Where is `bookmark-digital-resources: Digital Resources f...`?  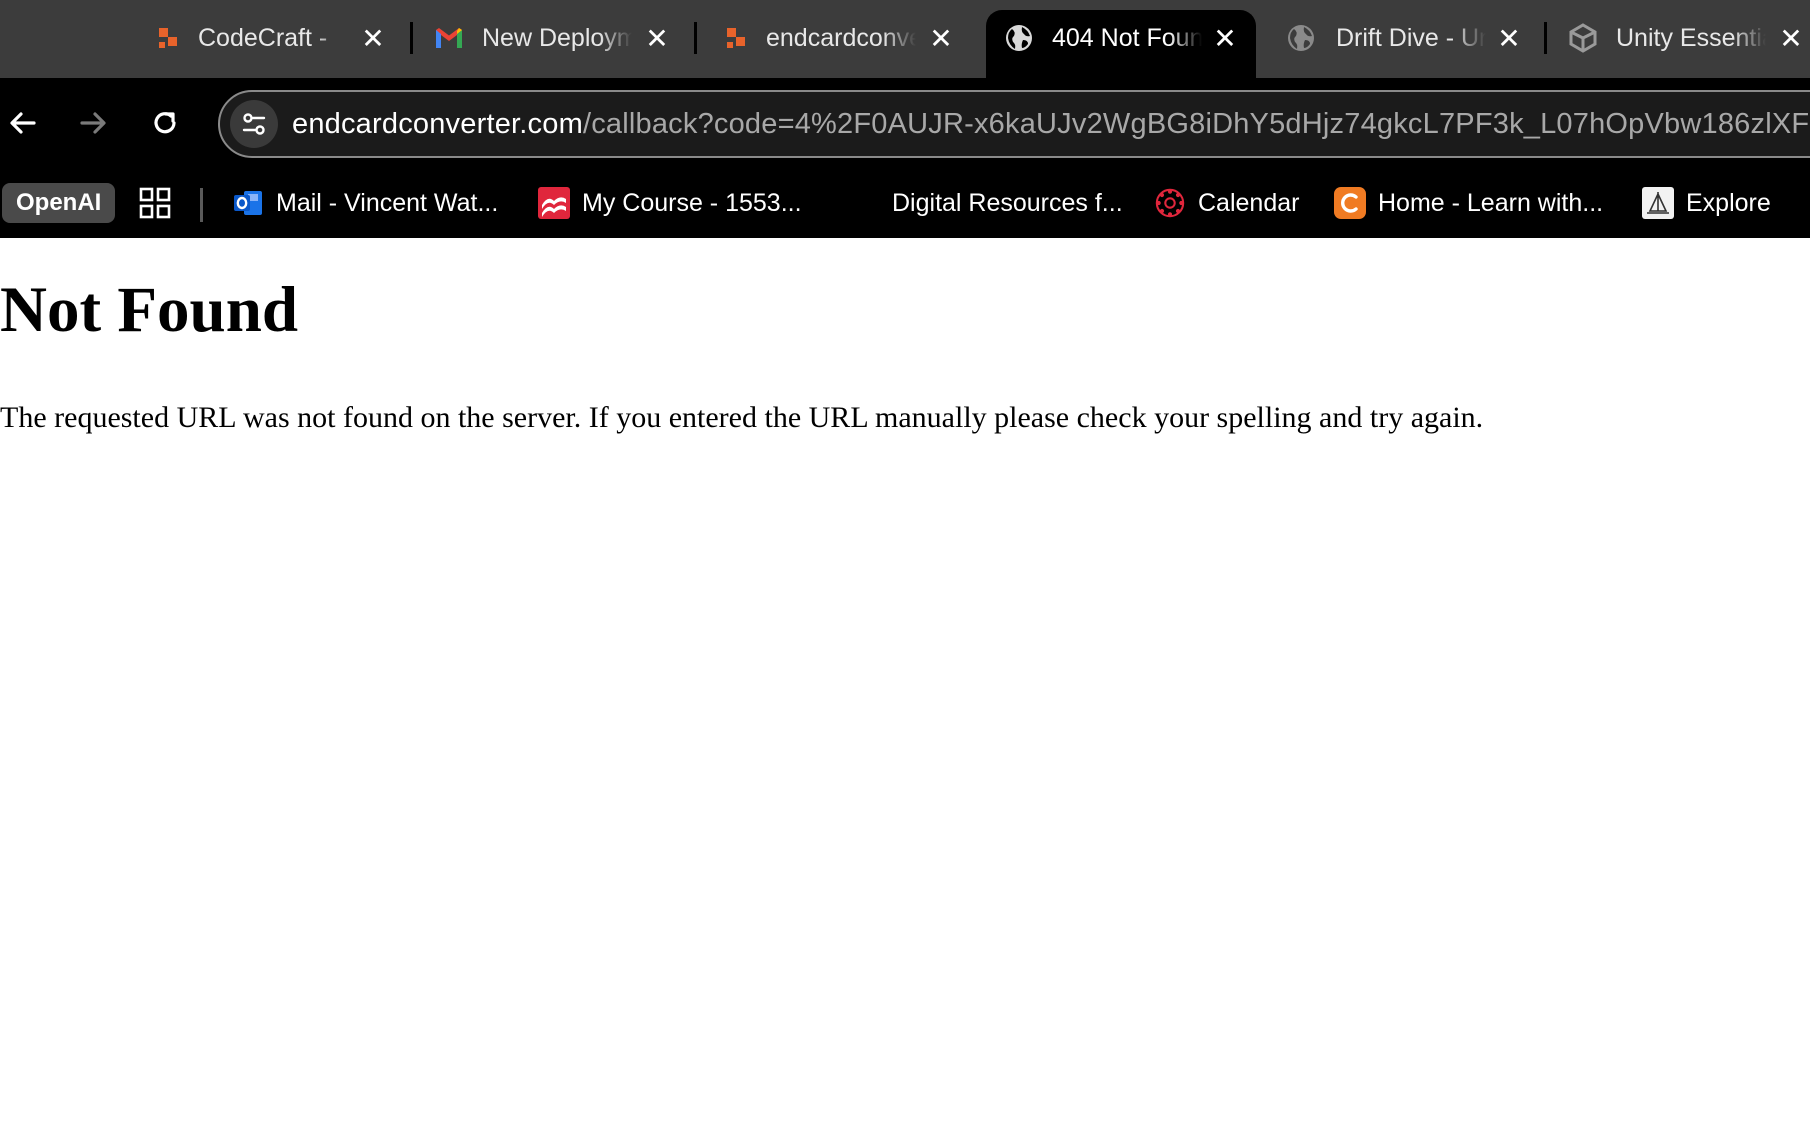 bookmark-digital-resources: Digital Resources f... is located at coordinates (1007, 203).